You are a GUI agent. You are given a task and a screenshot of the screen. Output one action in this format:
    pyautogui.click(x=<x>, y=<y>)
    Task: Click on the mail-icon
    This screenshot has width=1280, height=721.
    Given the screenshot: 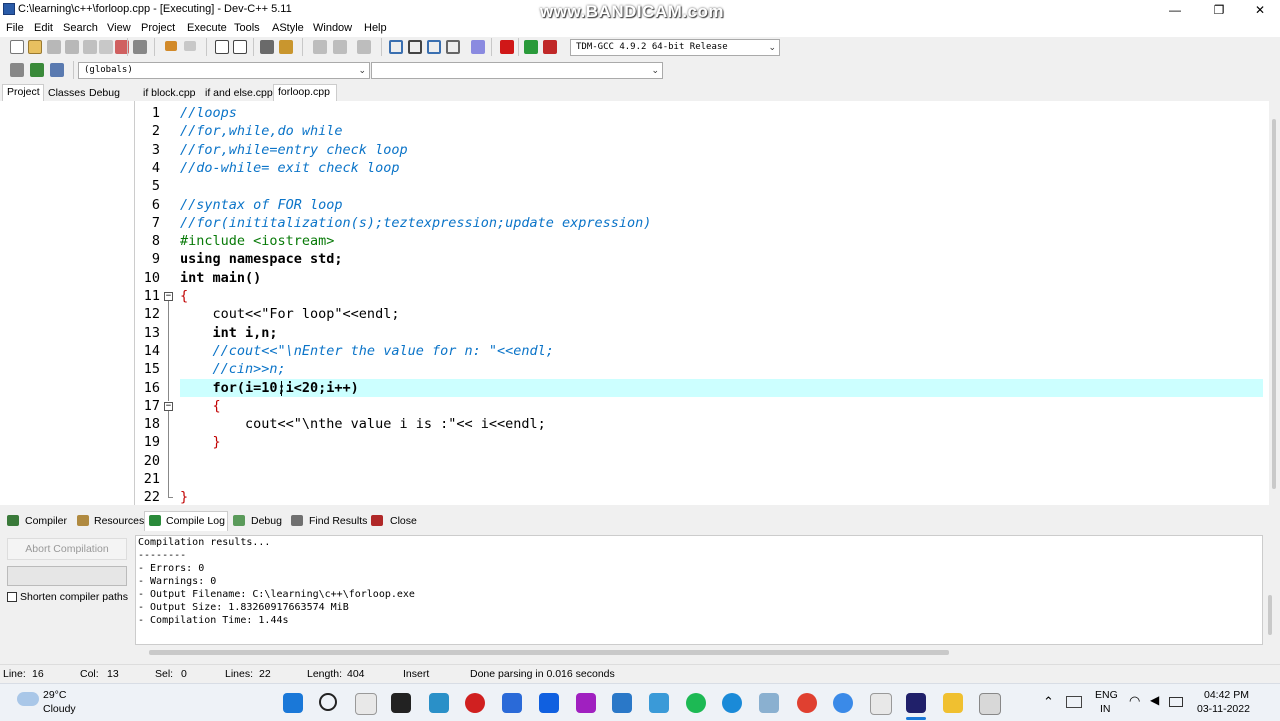 What is the action you would take?
    pyautogui.click(x=512, y=703)
    